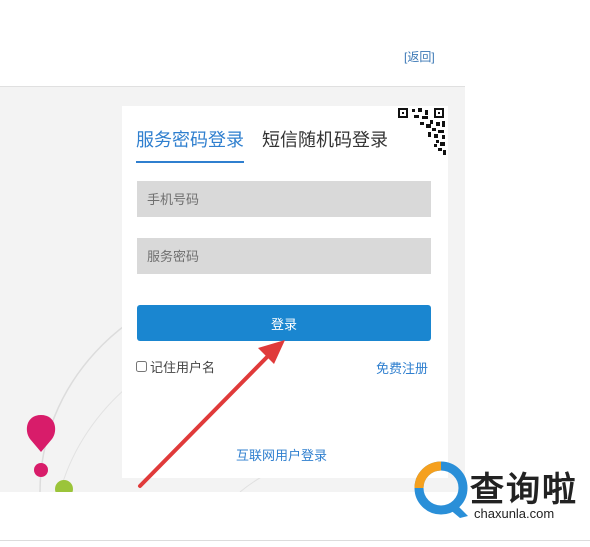  Describe the element at coordinates (420, 132) in the screenshot. I see `qr-code-icon` at that location.